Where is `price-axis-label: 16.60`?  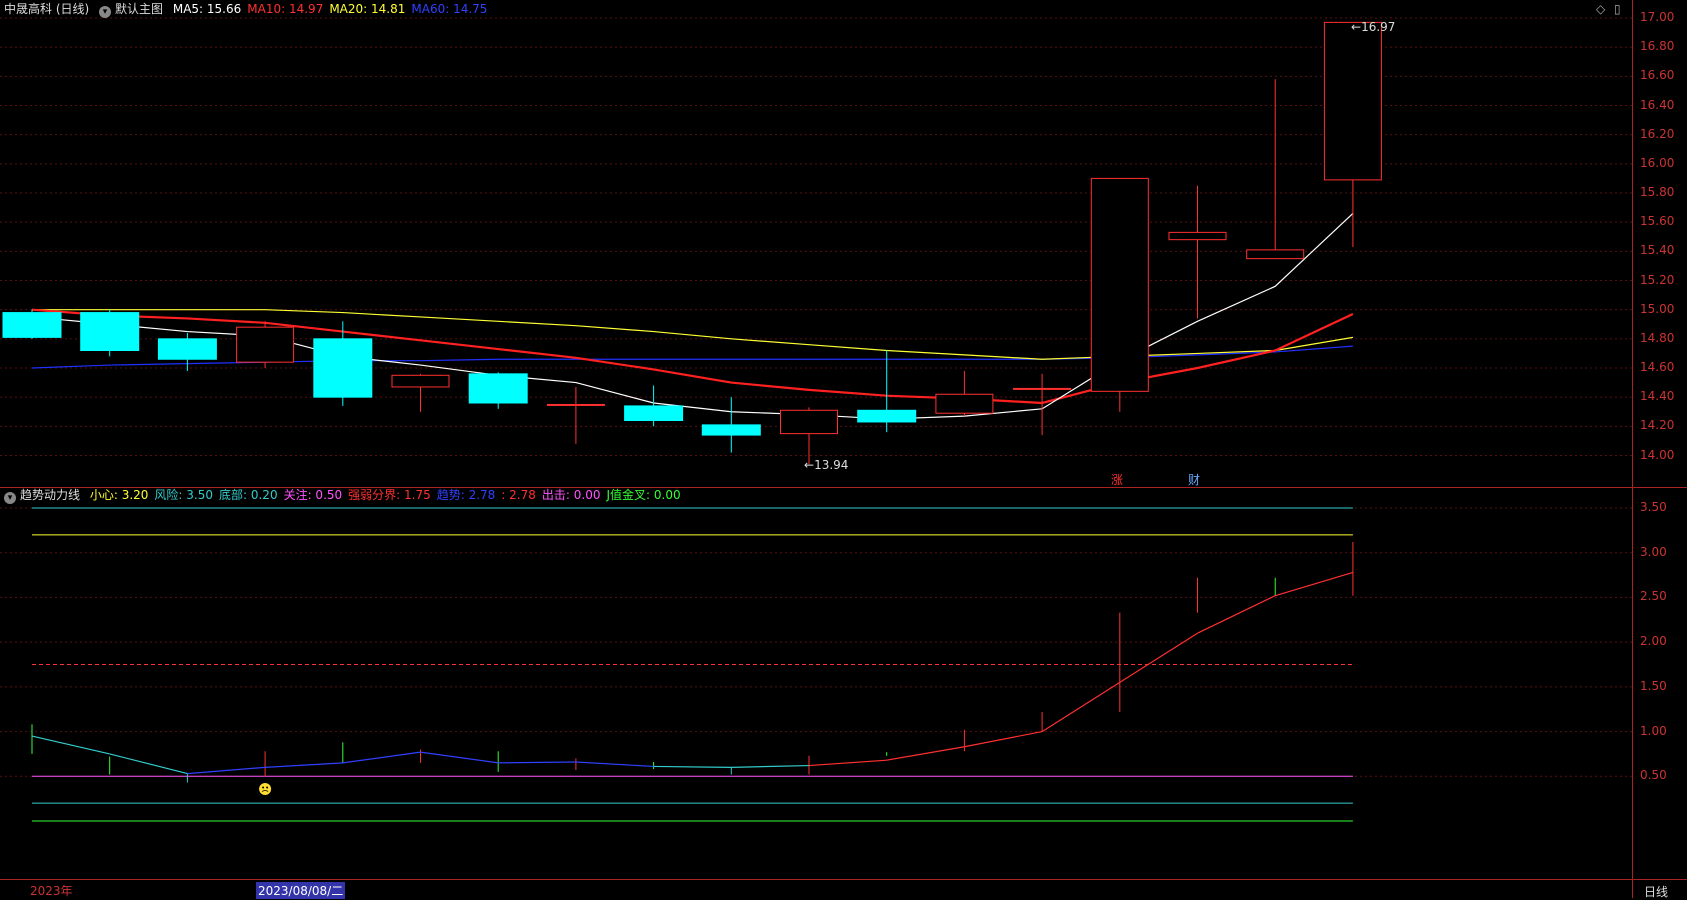 price-axis-label: 16.60 is located at coordinates (1657, 75).